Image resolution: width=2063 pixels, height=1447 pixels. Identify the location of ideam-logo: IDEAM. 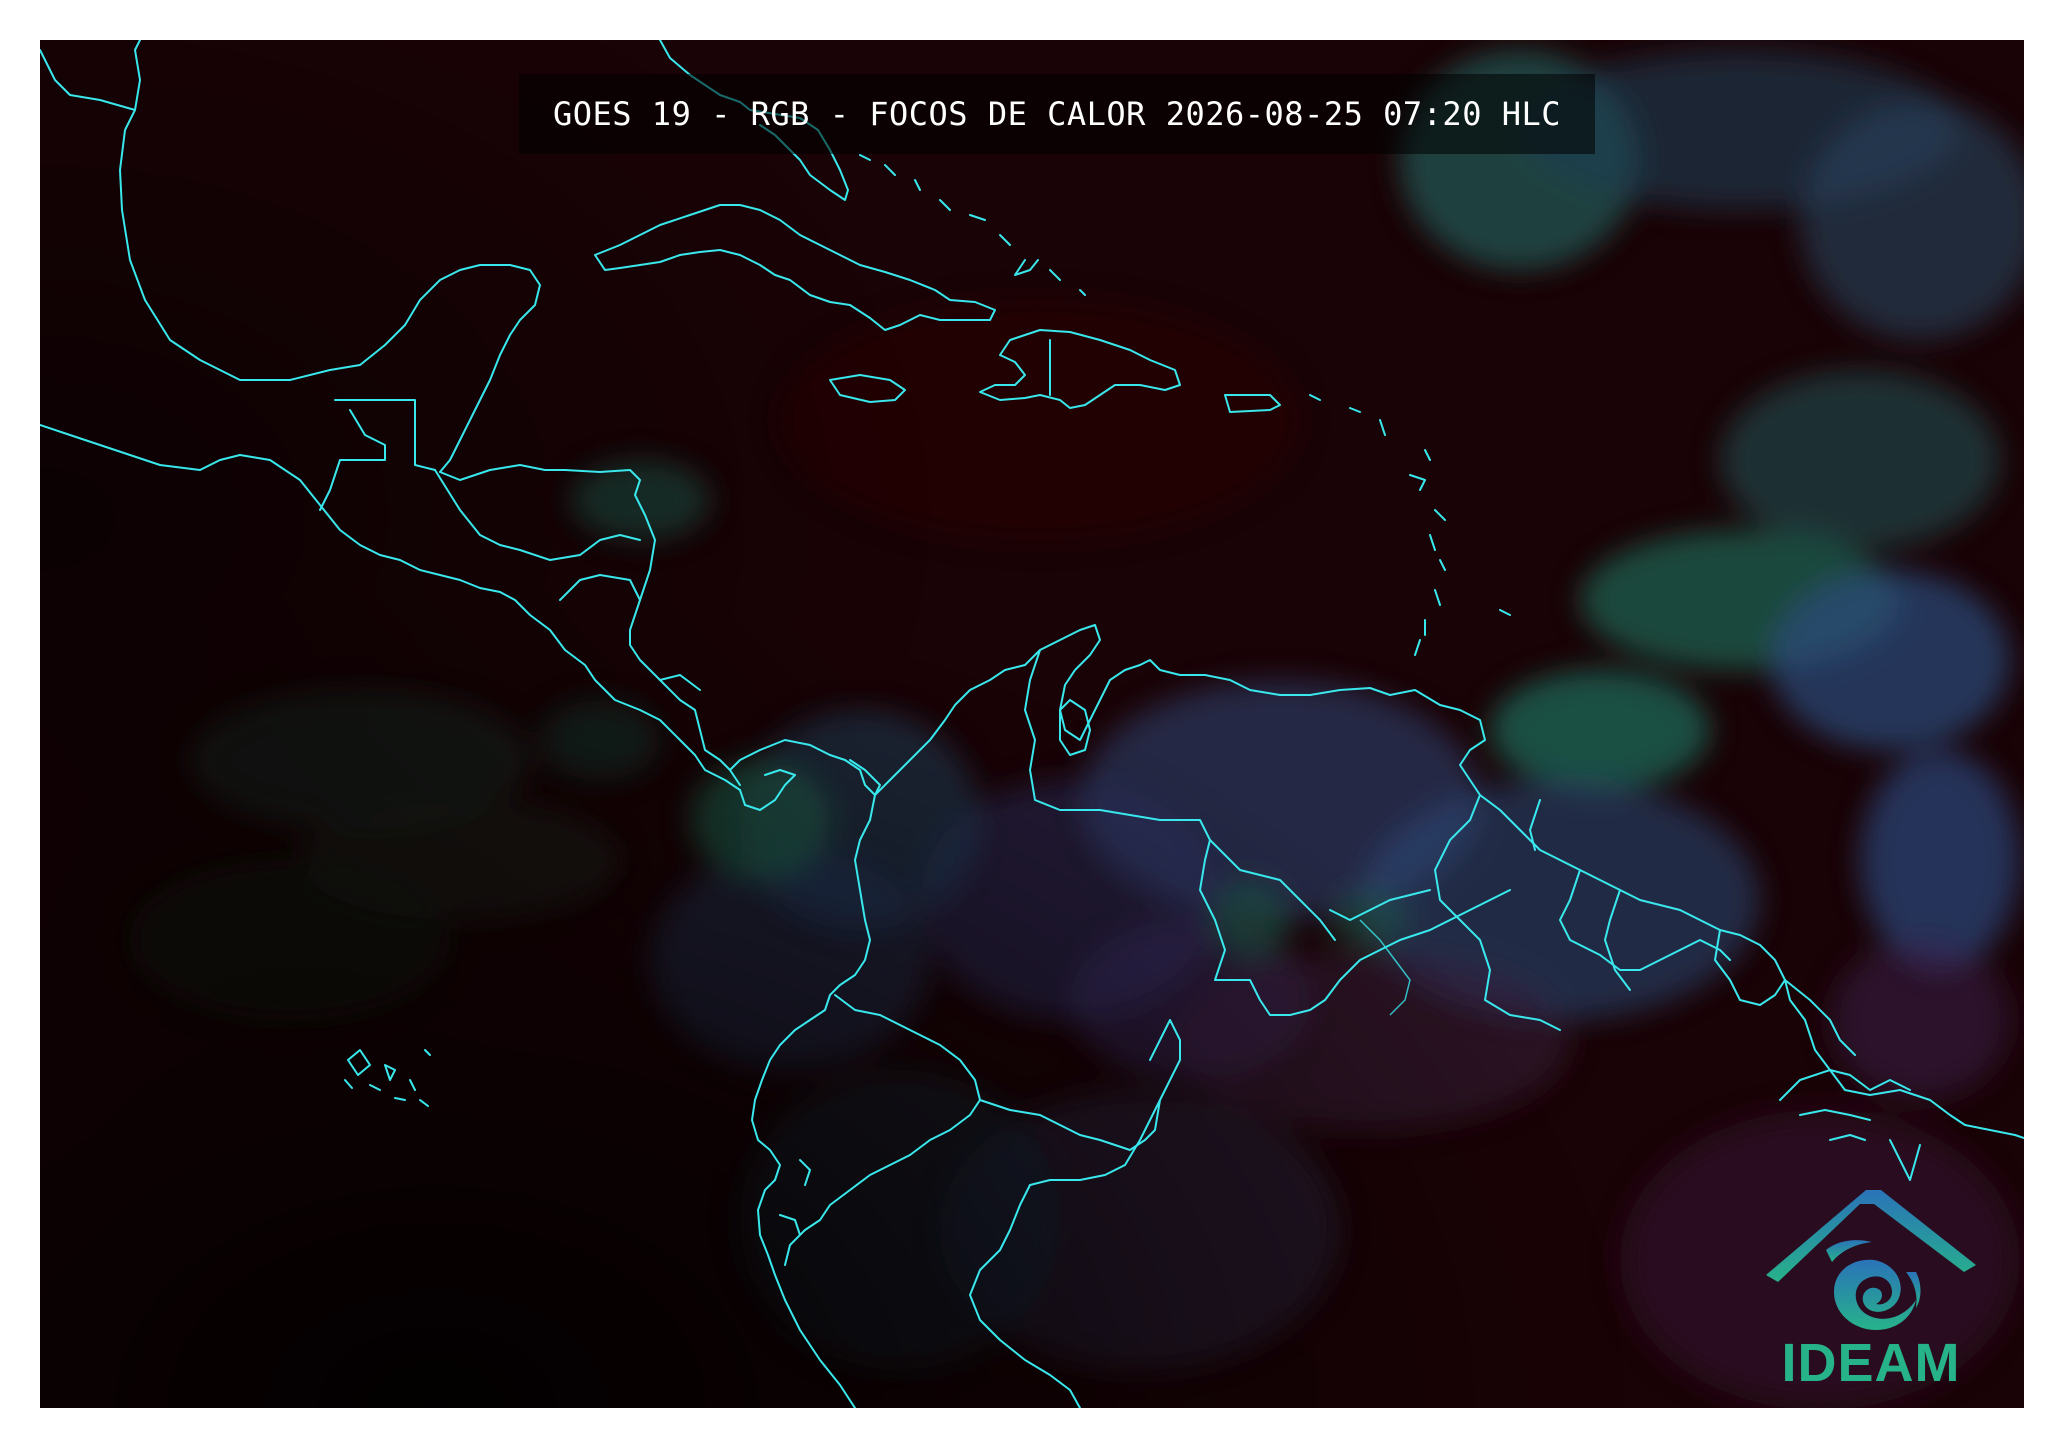
(1871, 1286).